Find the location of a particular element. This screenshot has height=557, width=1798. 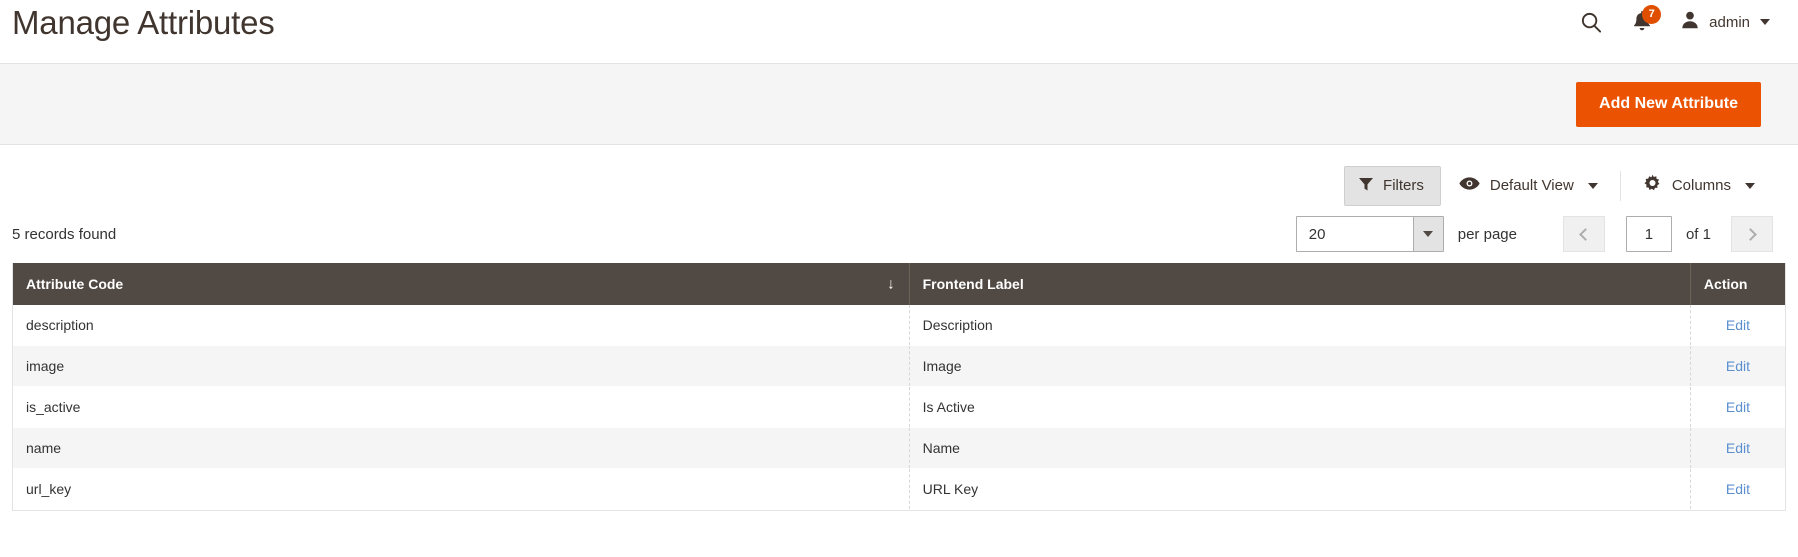

cell-frontend-label: Is Active is located at coordinates (1299, 407).